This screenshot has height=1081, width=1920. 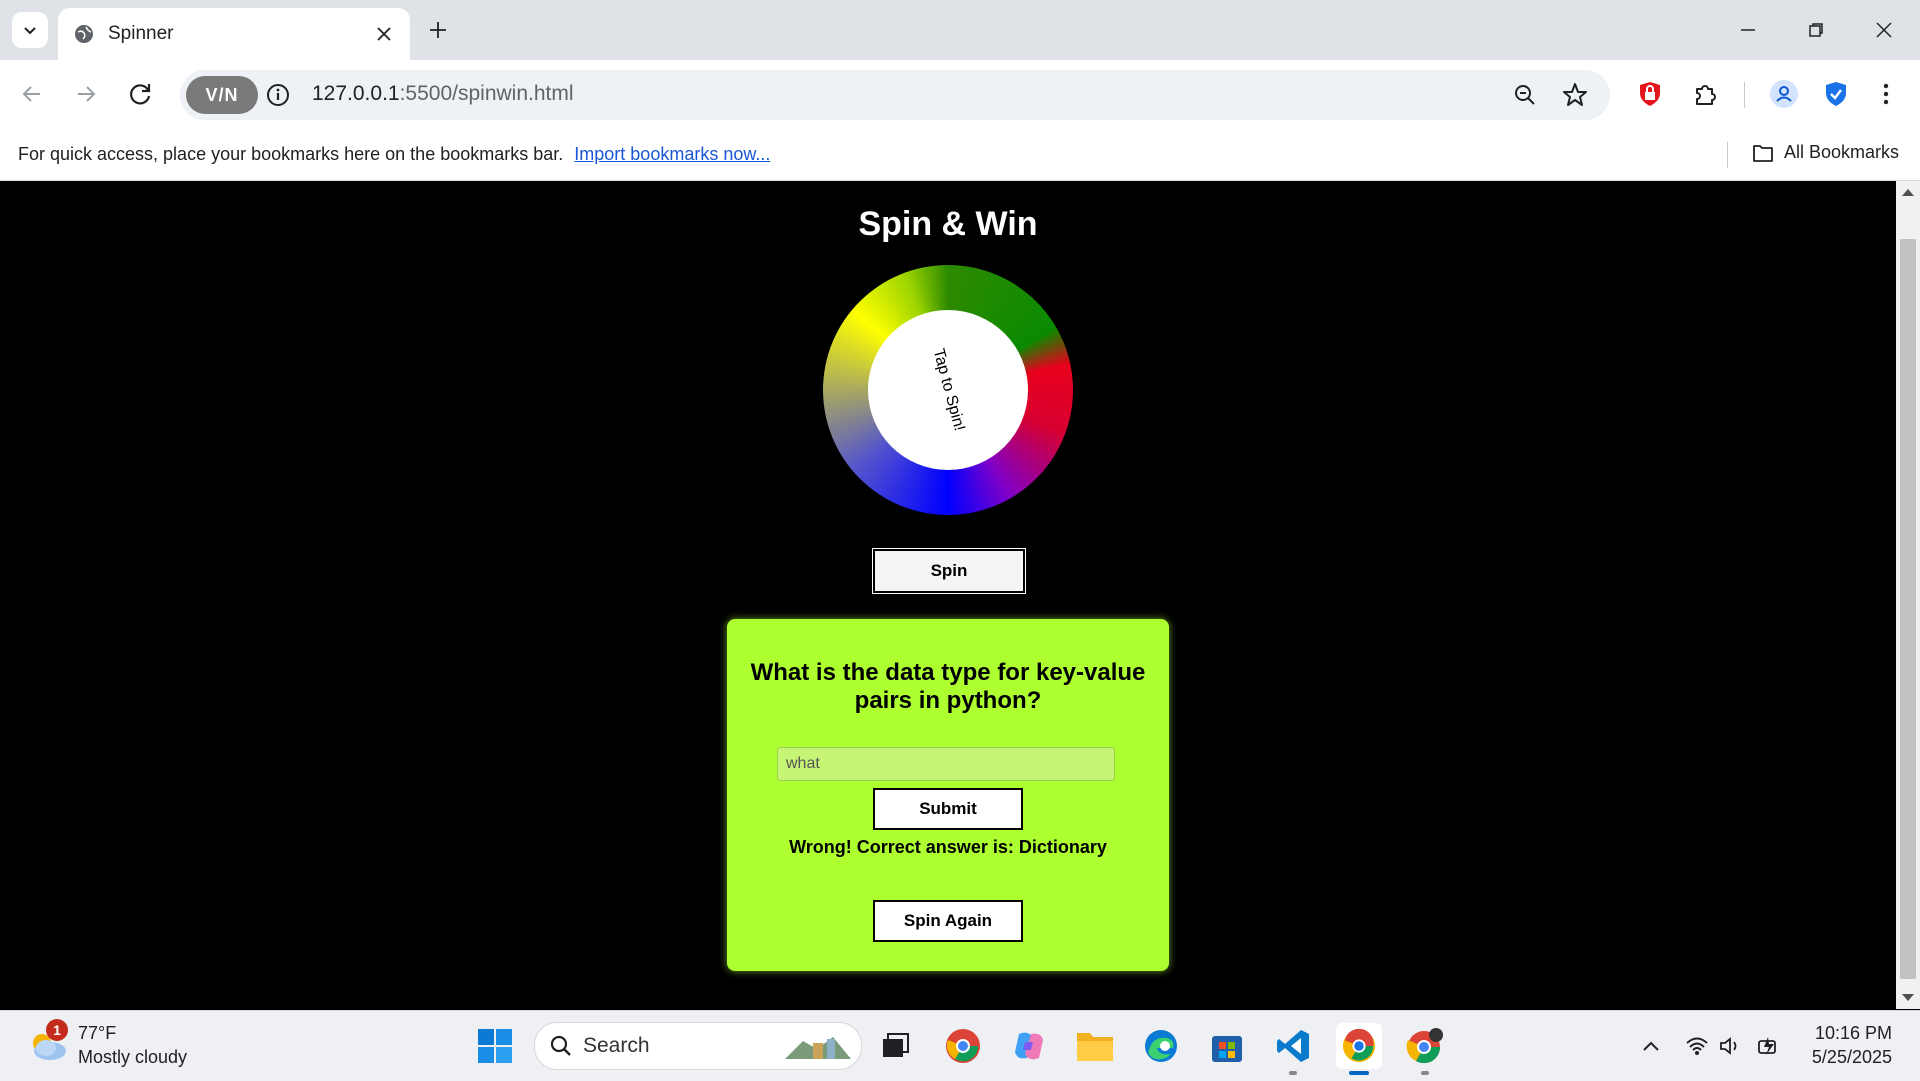 What do you see at coordinates (1029, 1046) in the screenshot?
I see `copilot-icon` at bounding box center [1029, 1046].